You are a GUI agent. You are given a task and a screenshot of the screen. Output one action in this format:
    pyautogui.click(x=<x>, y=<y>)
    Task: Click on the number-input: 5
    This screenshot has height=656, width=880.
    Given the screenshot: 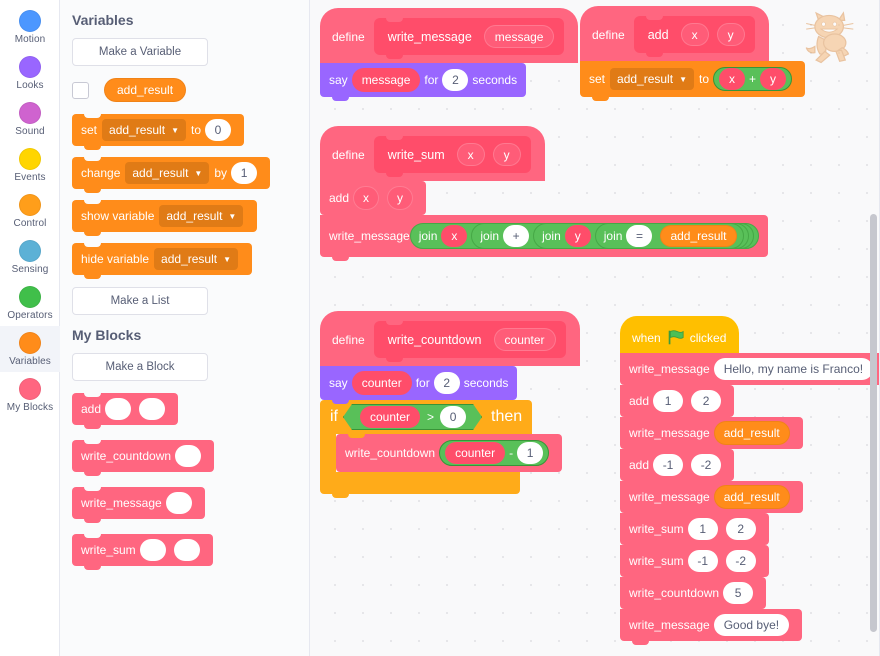 What is the action you would take?
    pyautogui.click(x=738, y=593)
    